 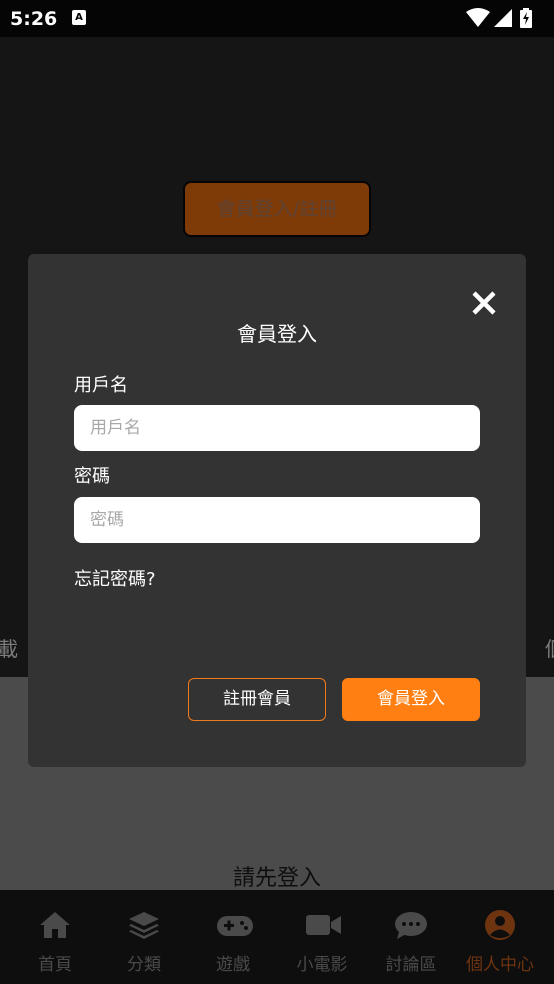 What do you see at coordinates (549, 647) in the screenshot?
I see `background-edge-text-right: 個` at bounding box center [549, 647].